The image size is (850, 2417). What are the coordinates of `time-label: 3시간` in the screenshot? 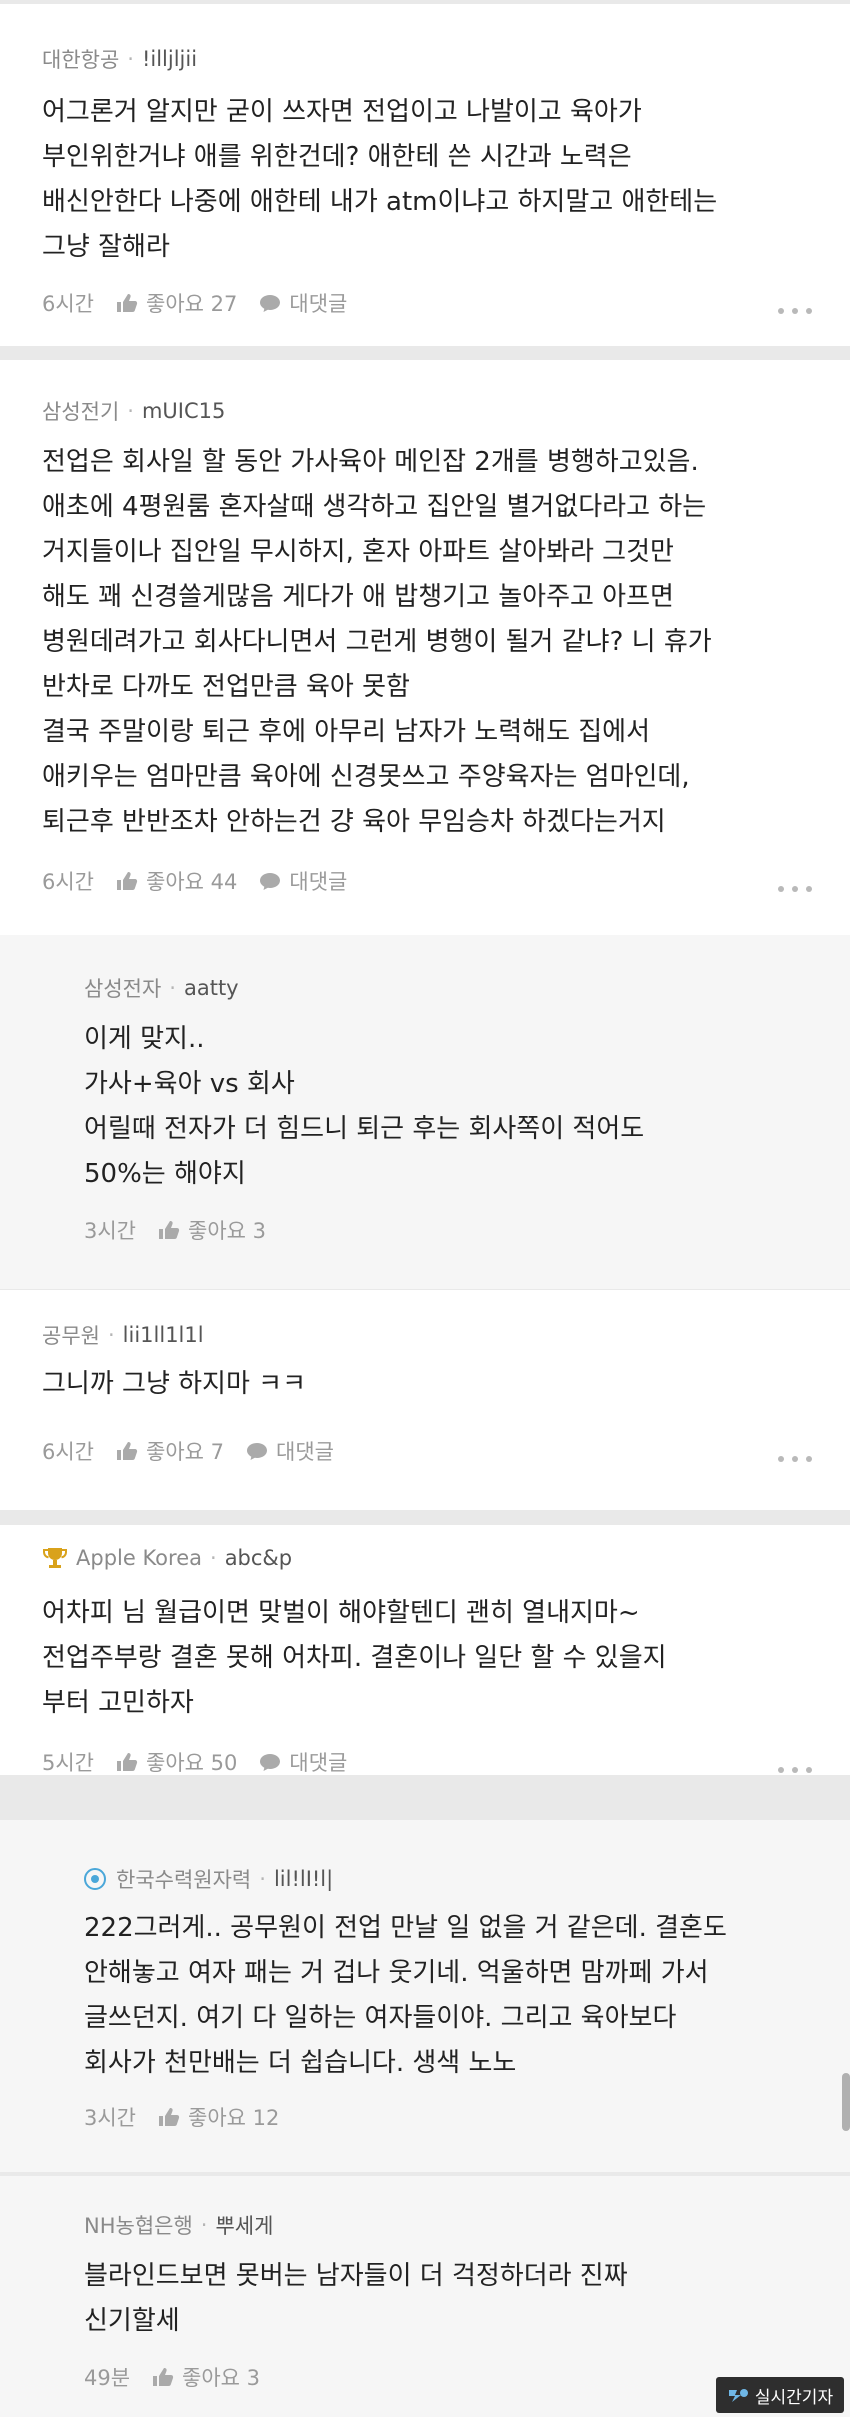 It's located at (110, 2118).